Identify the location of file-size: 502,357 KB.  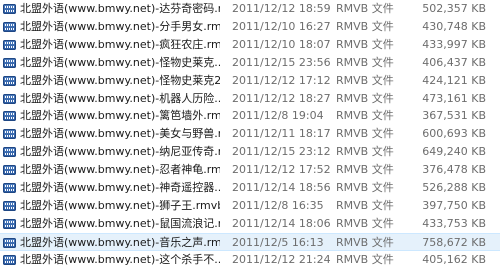
(454, 8).